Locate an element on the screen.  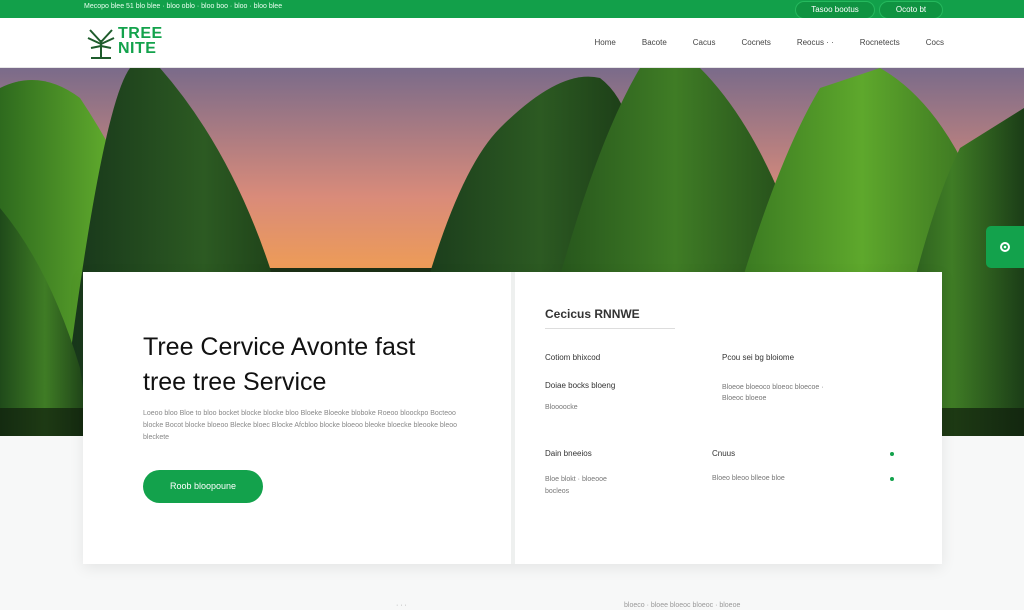
panel-item-label: Cnuus is located at coordinates (723, 453).